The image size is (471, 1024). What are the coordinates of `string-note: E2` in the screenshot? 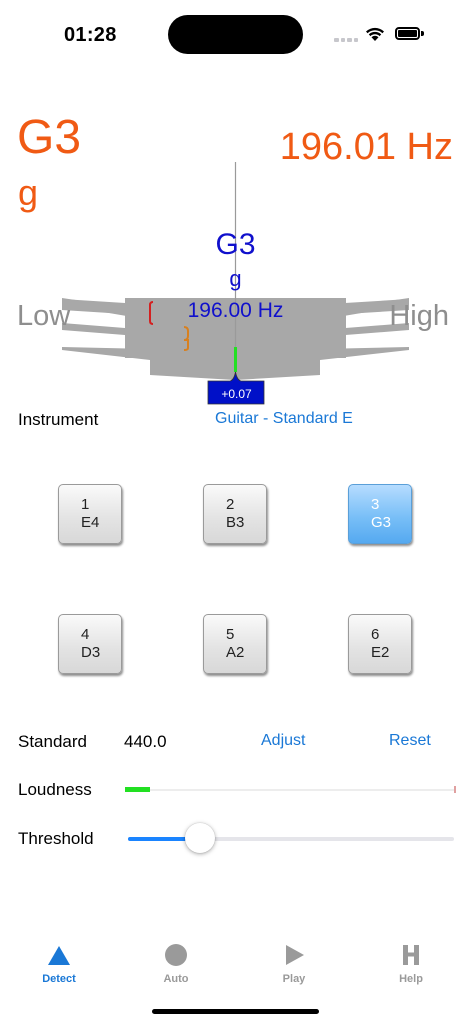 It's located at (380, 652).